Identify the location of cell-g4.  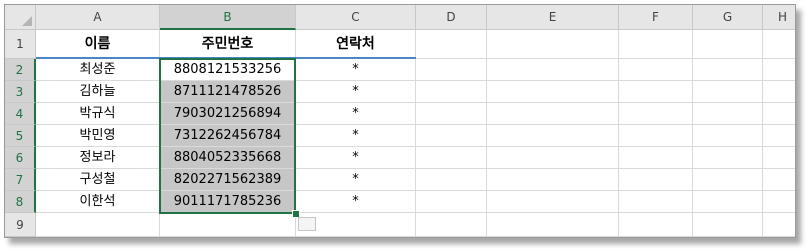
(728, 114).